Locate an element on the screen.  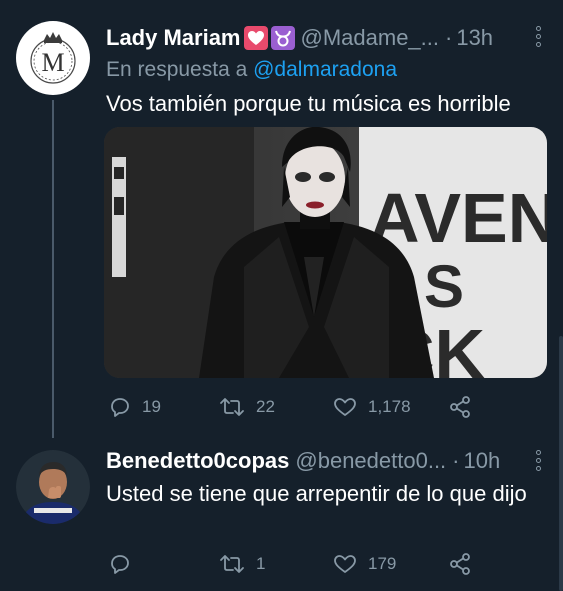
tweet-actions: 1 179 is located at coordinates (324, 564).